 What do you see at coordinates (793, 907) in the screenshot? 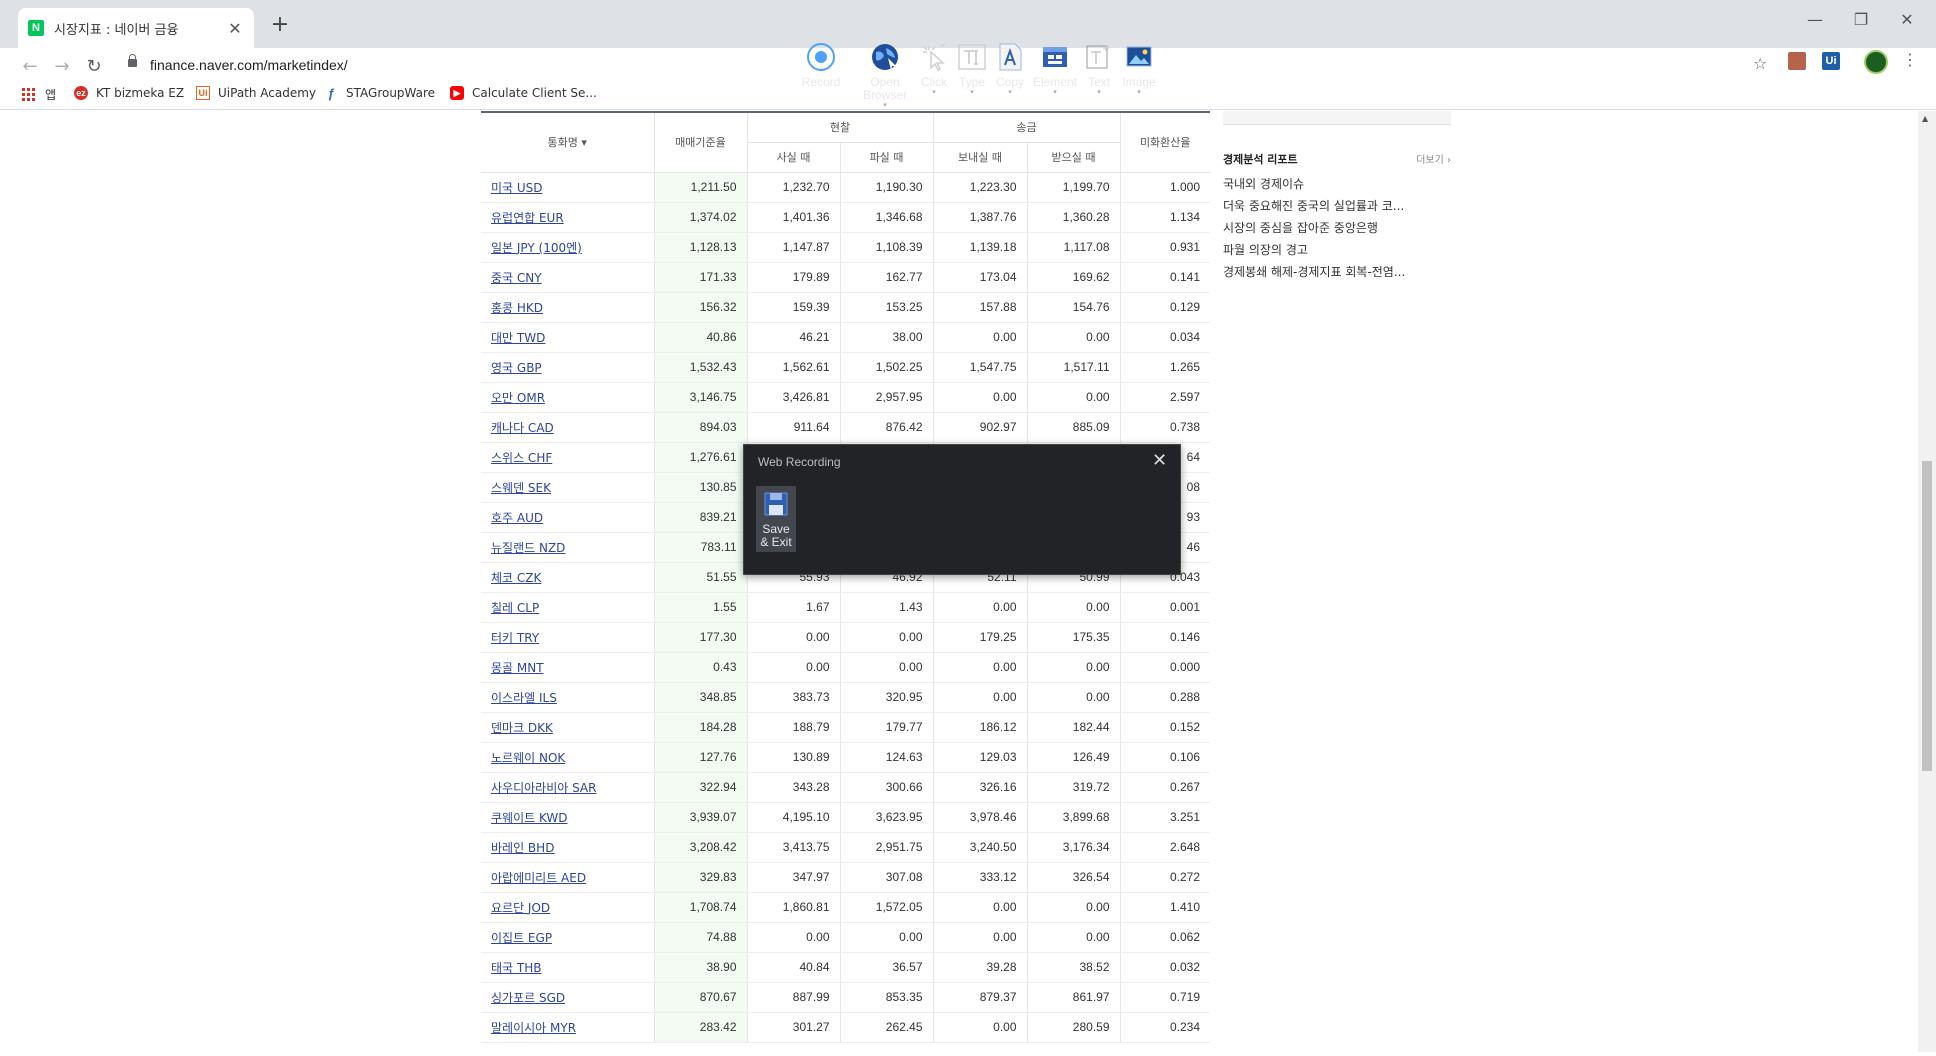
I see `cash-buy-cell: 1,860.81` at bounding box center [793, 907].